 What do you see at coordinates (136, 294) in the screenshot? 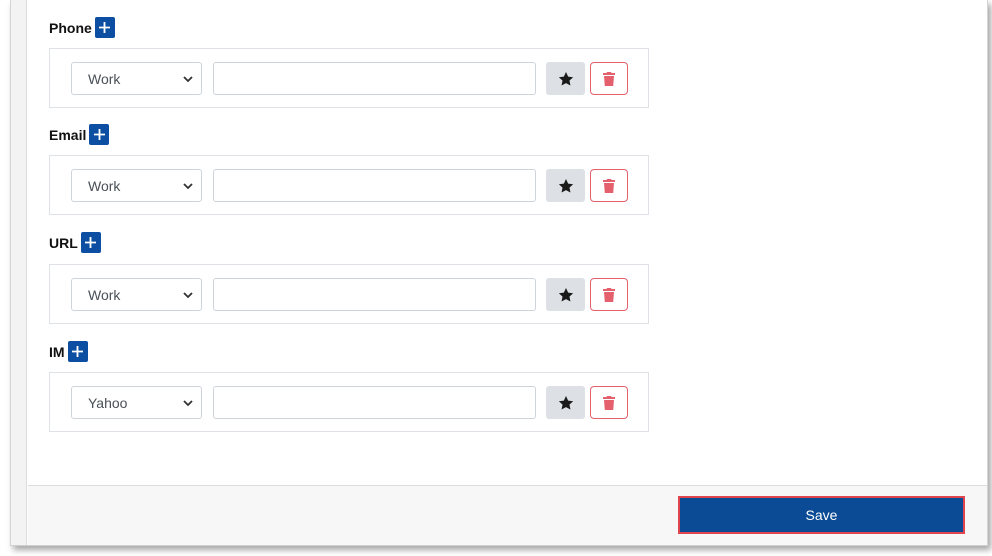
I see `url-type-select: Work` at bounding box center [136, 294].